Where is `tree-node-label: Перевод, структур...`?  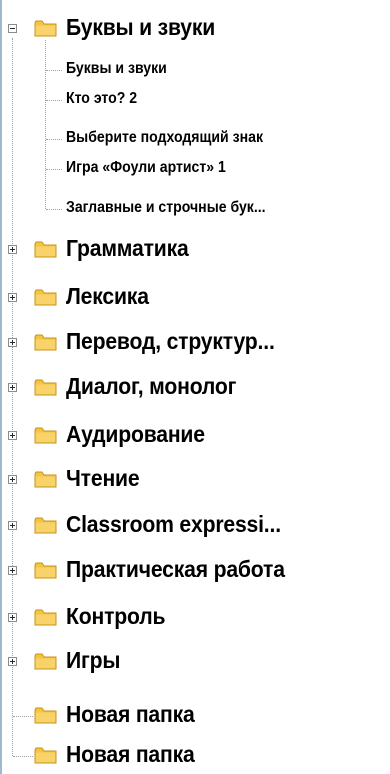
tree-node-label: Перевод, структур... is located at coordinates (170, 341).